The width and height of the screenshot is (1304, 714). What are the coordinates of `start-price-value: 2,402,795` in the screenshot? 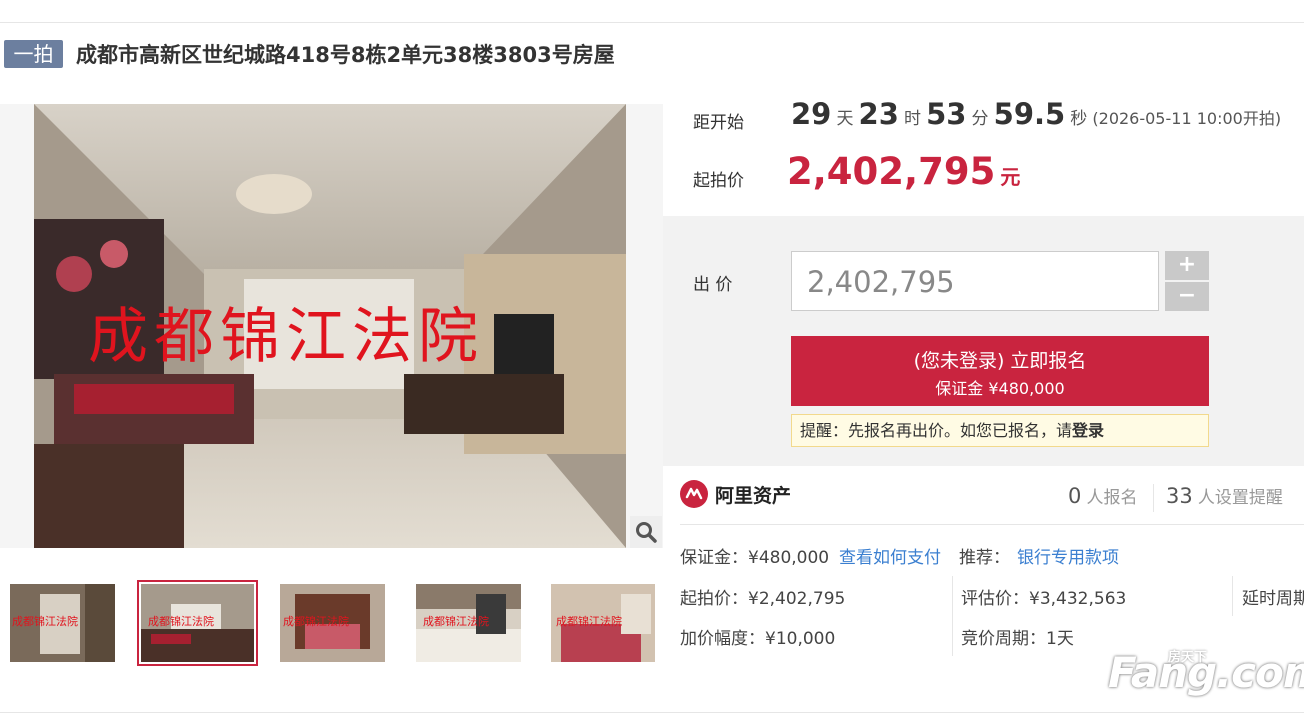 It's located at (891, 171).